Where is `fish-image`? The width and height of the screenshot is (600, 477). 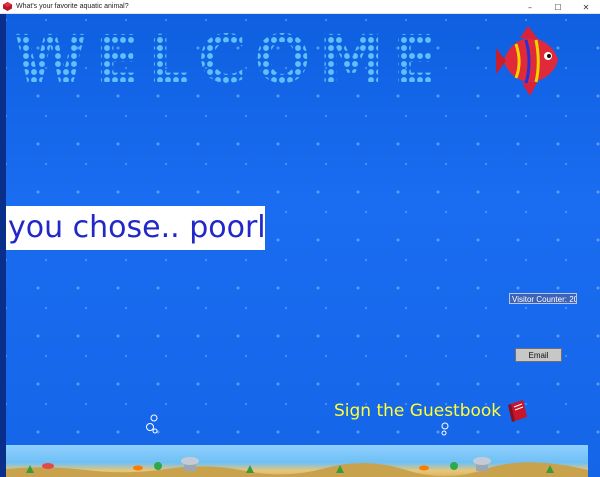
fish-image is located at coordinates (527, 61).